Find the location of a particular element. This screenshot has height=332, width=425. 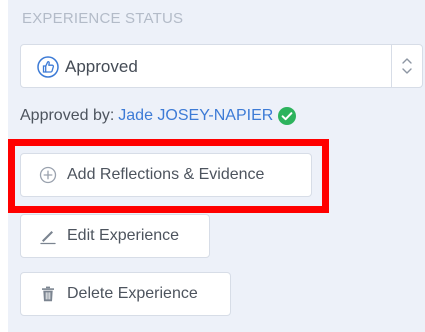

delete-experience-button: Delete Experience is located at coordinates (125, 294).